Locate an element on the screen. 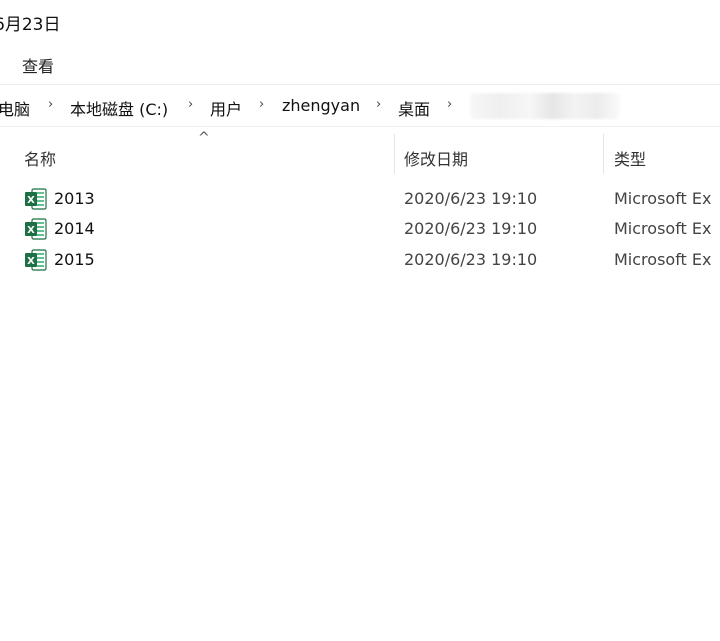 This screenshot has height=641, width=720. file-name: 2014 is located at coordinates (74, 228).